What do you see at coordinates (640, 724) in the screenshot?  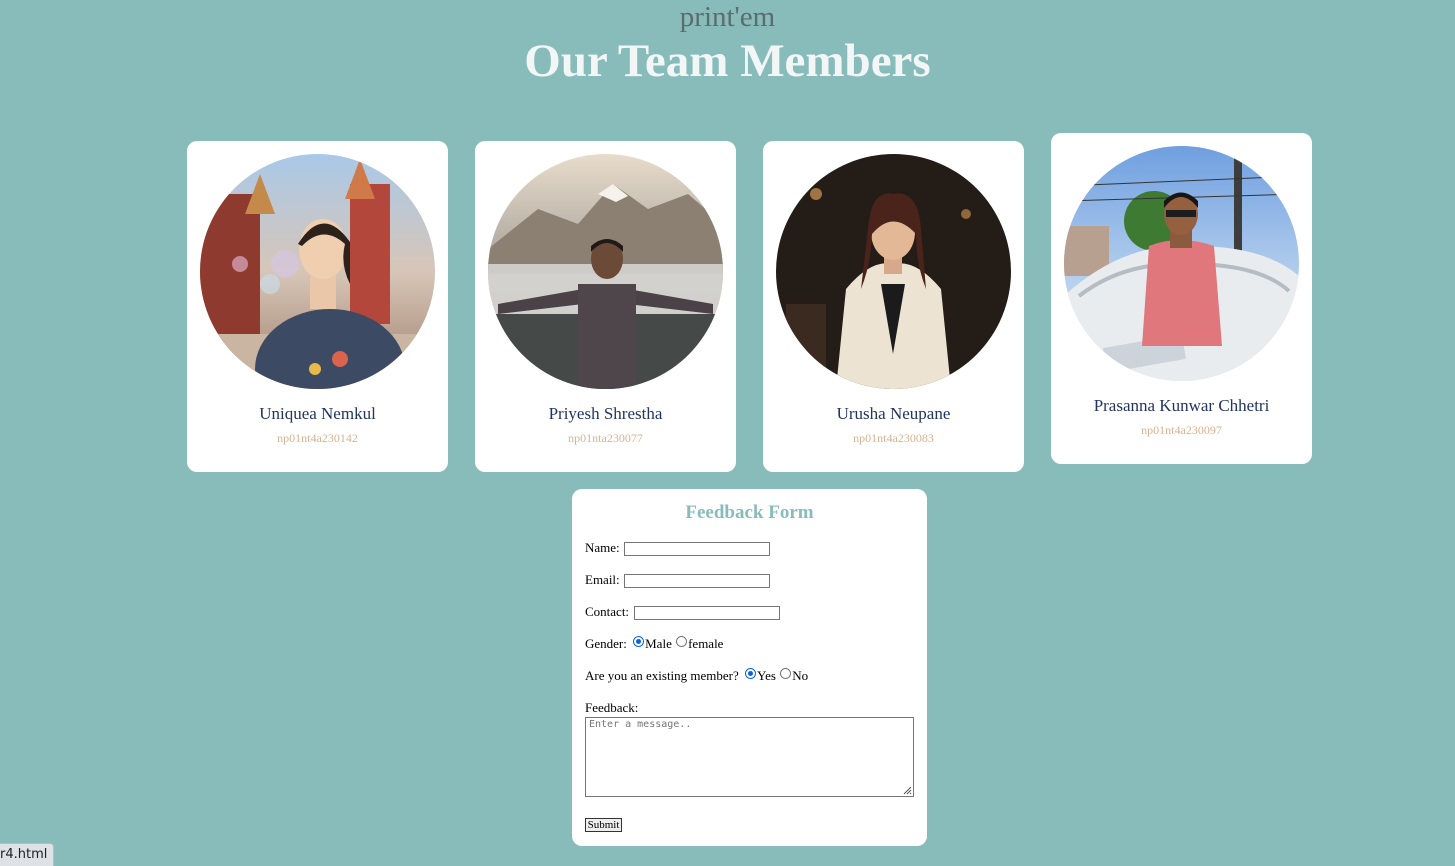 I see `feedback-placeholder: Enter a message..` at bounding box center [640, 724].